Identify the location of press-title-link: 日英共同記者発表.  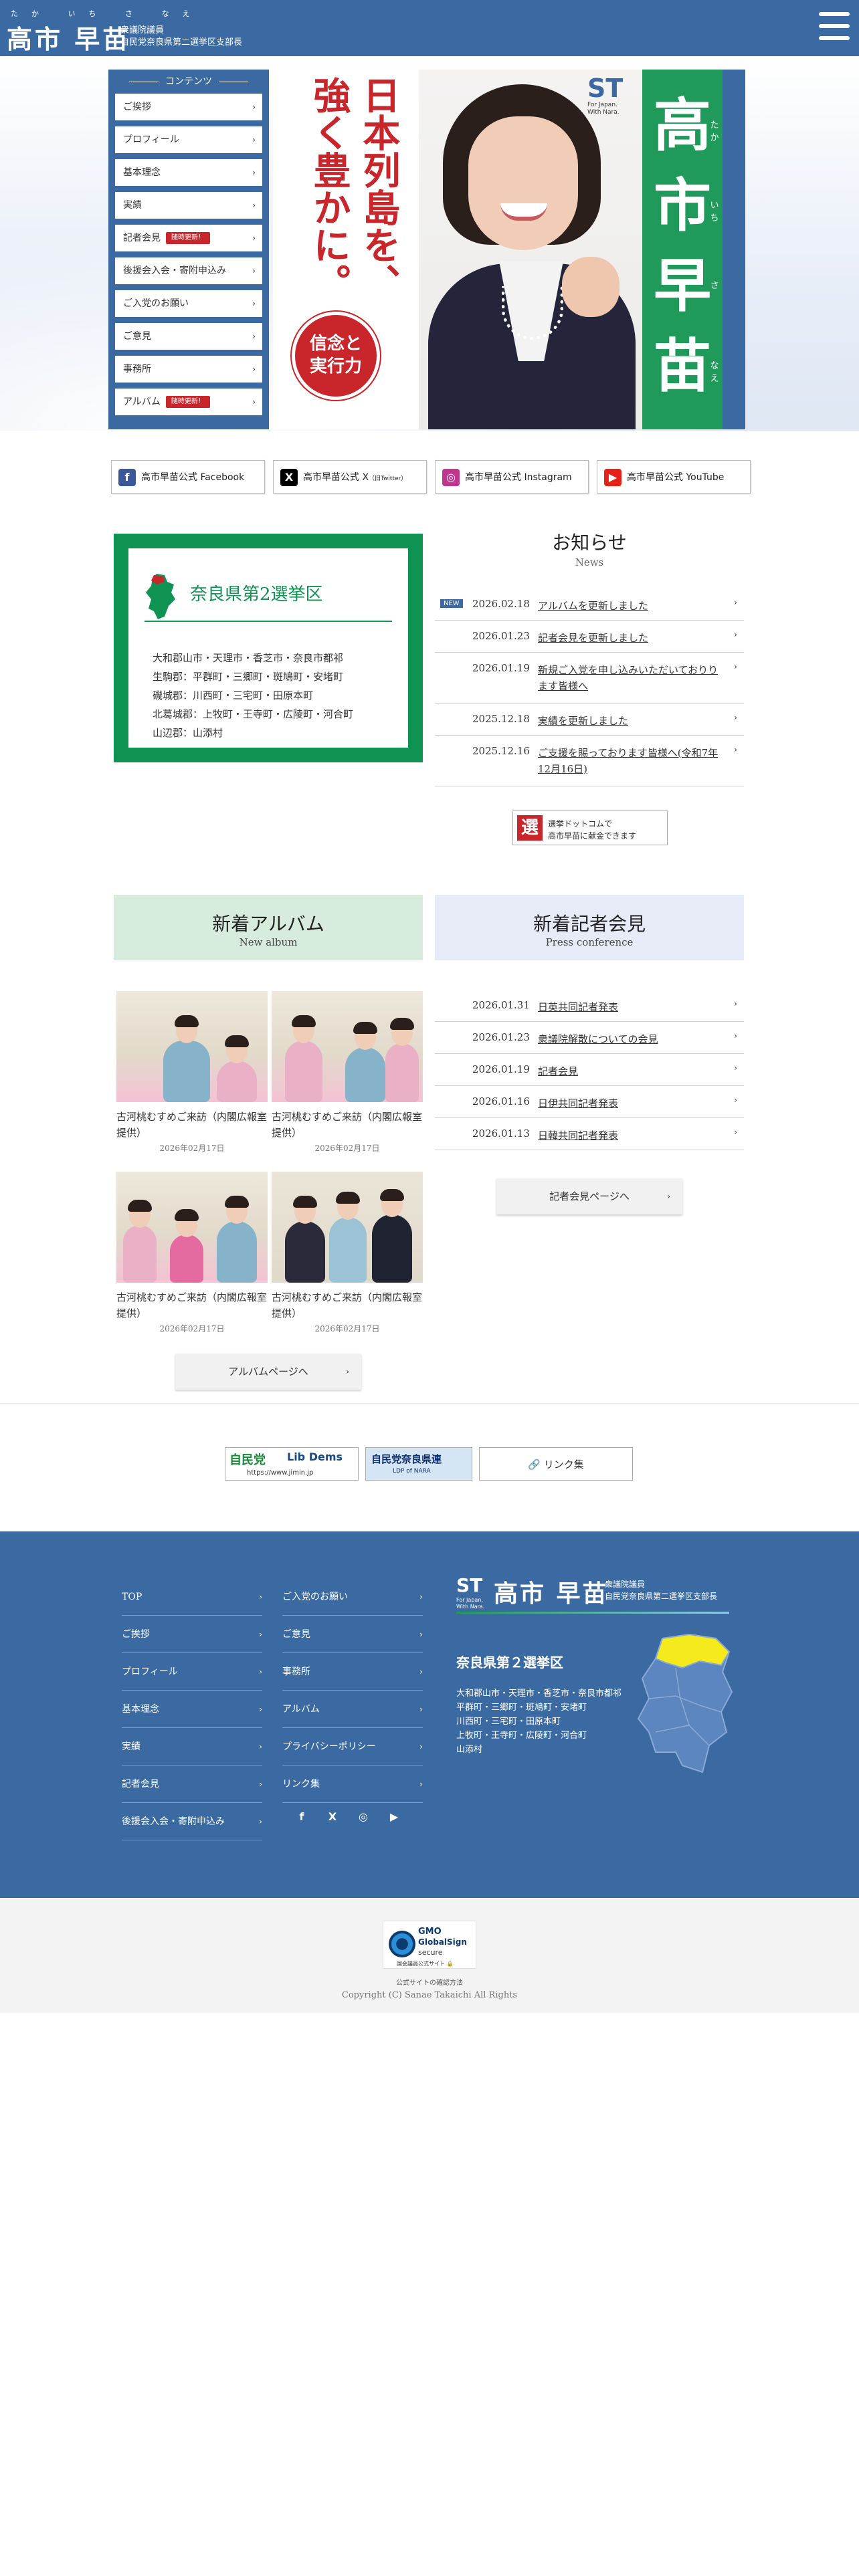
(578, 1007).